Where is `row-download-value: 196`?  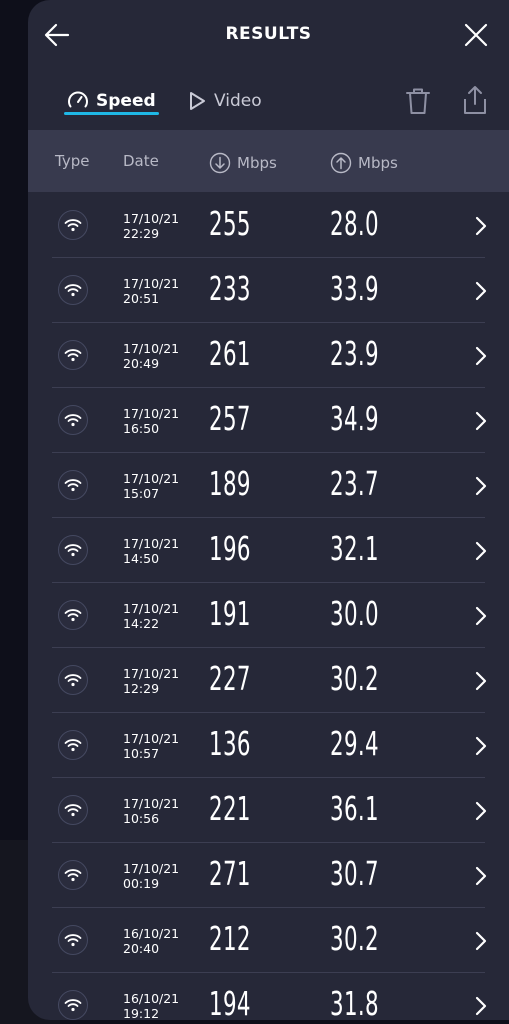 row-download-value: 196 is located at coordinates (230, 548).